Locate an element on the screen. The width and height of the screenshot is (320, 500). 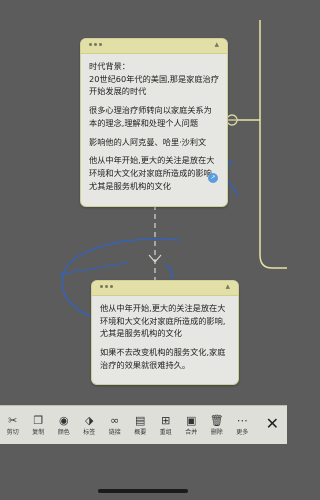
card-text: 影响他的人阿克曼、哈里·沙利文 is located at coordinates (148, 141).